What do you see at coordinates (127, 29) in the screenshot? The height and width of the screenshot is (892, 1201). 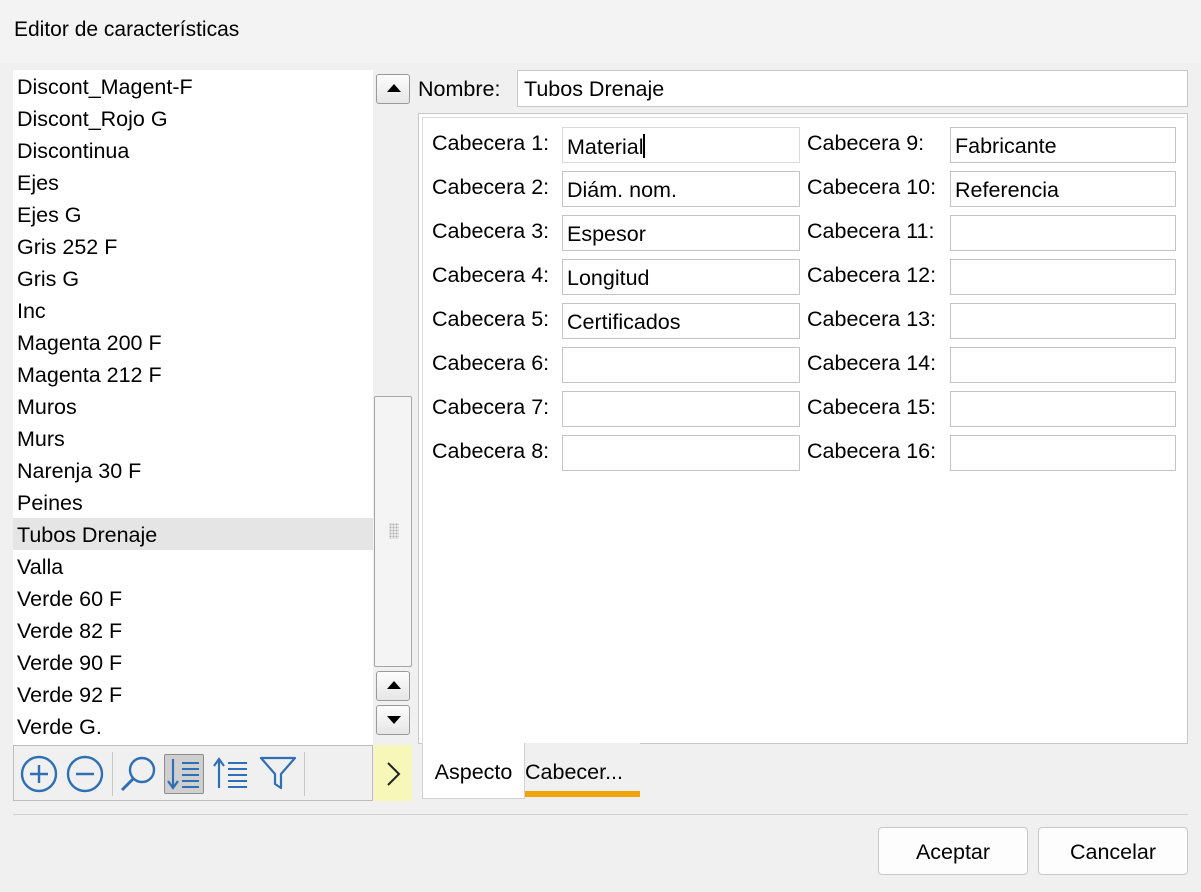 I see `window-title: Editor de características` at bounding box center [127, 29].